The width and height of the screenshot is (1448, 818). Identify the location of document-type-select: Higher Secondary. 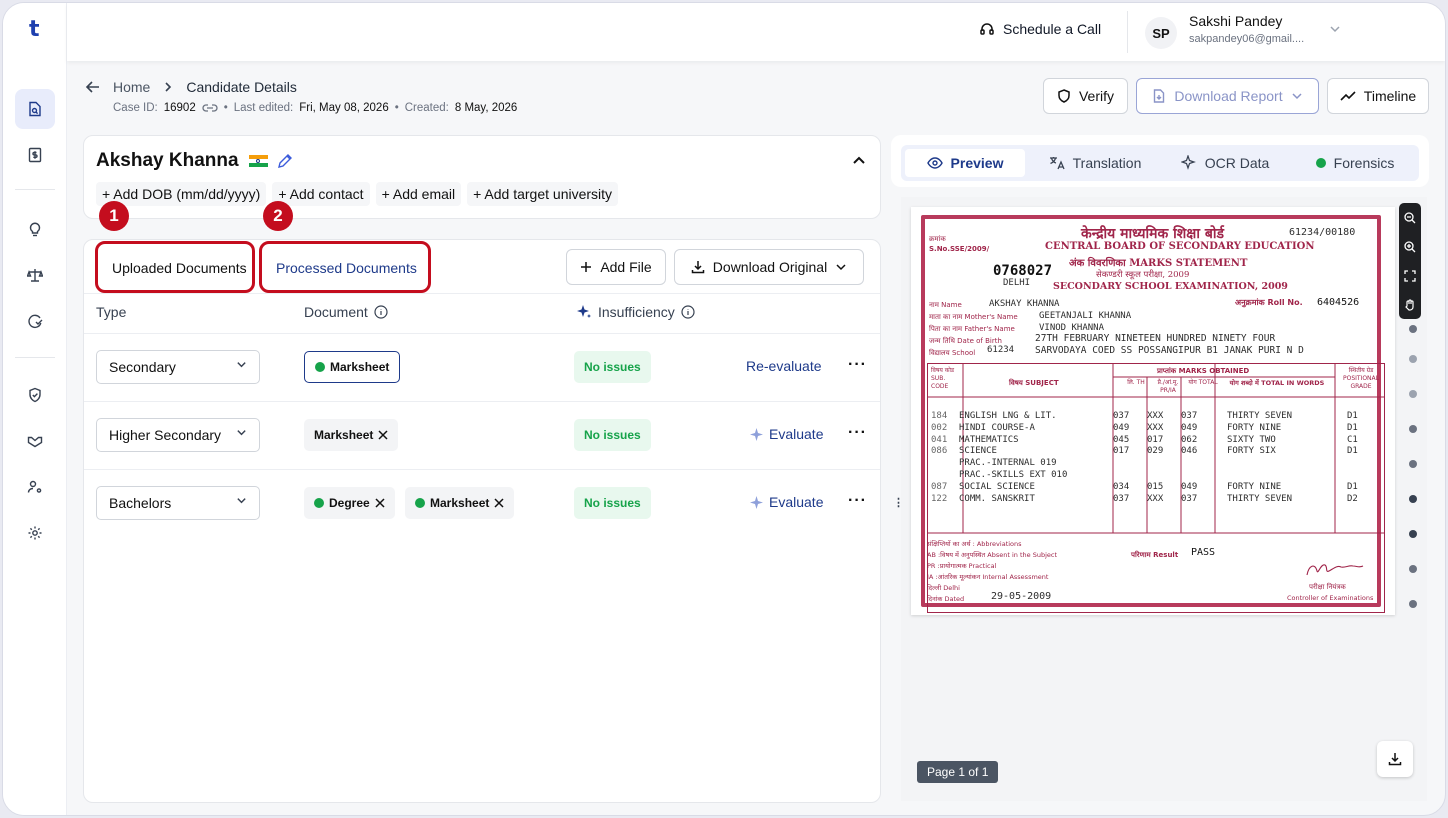
(178, 435).